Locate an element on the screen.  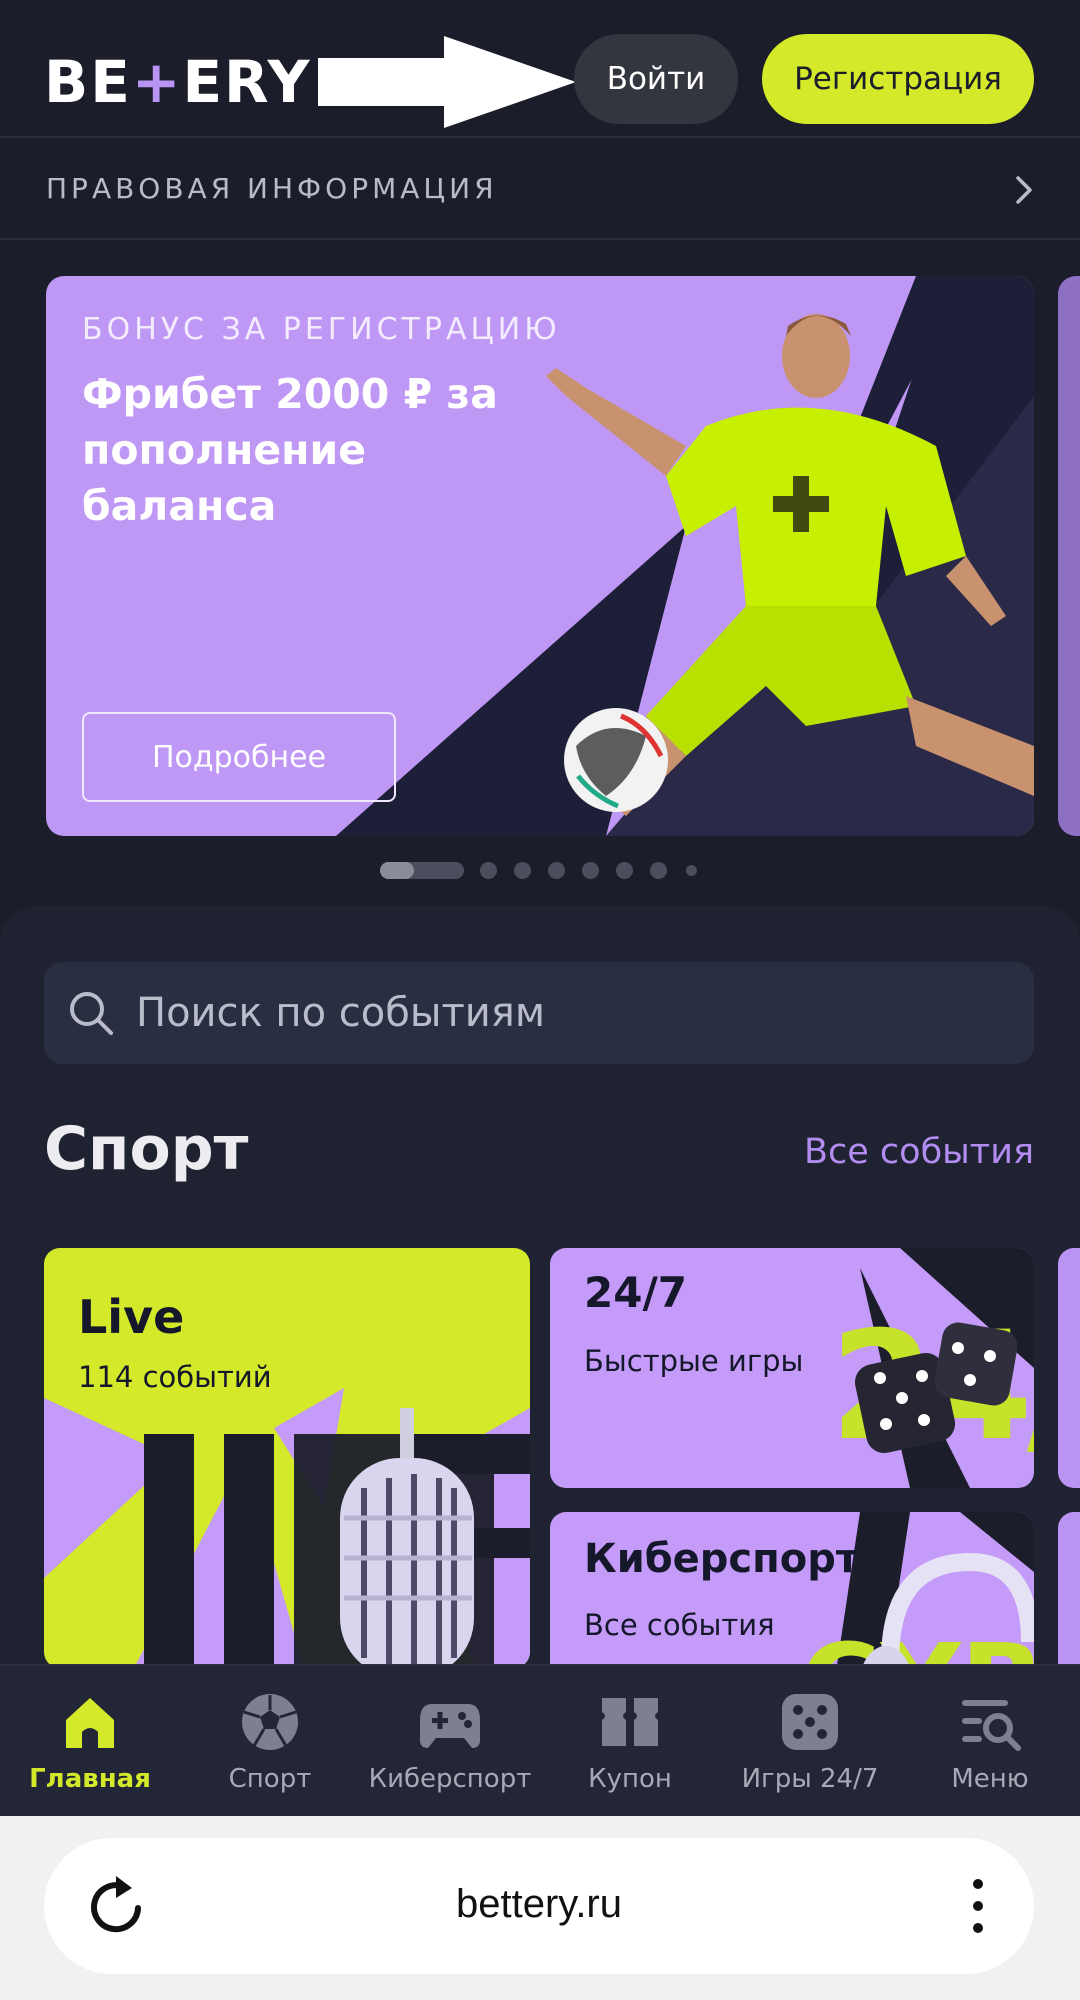
more-options-icon is located at coordinates (978, 1906).